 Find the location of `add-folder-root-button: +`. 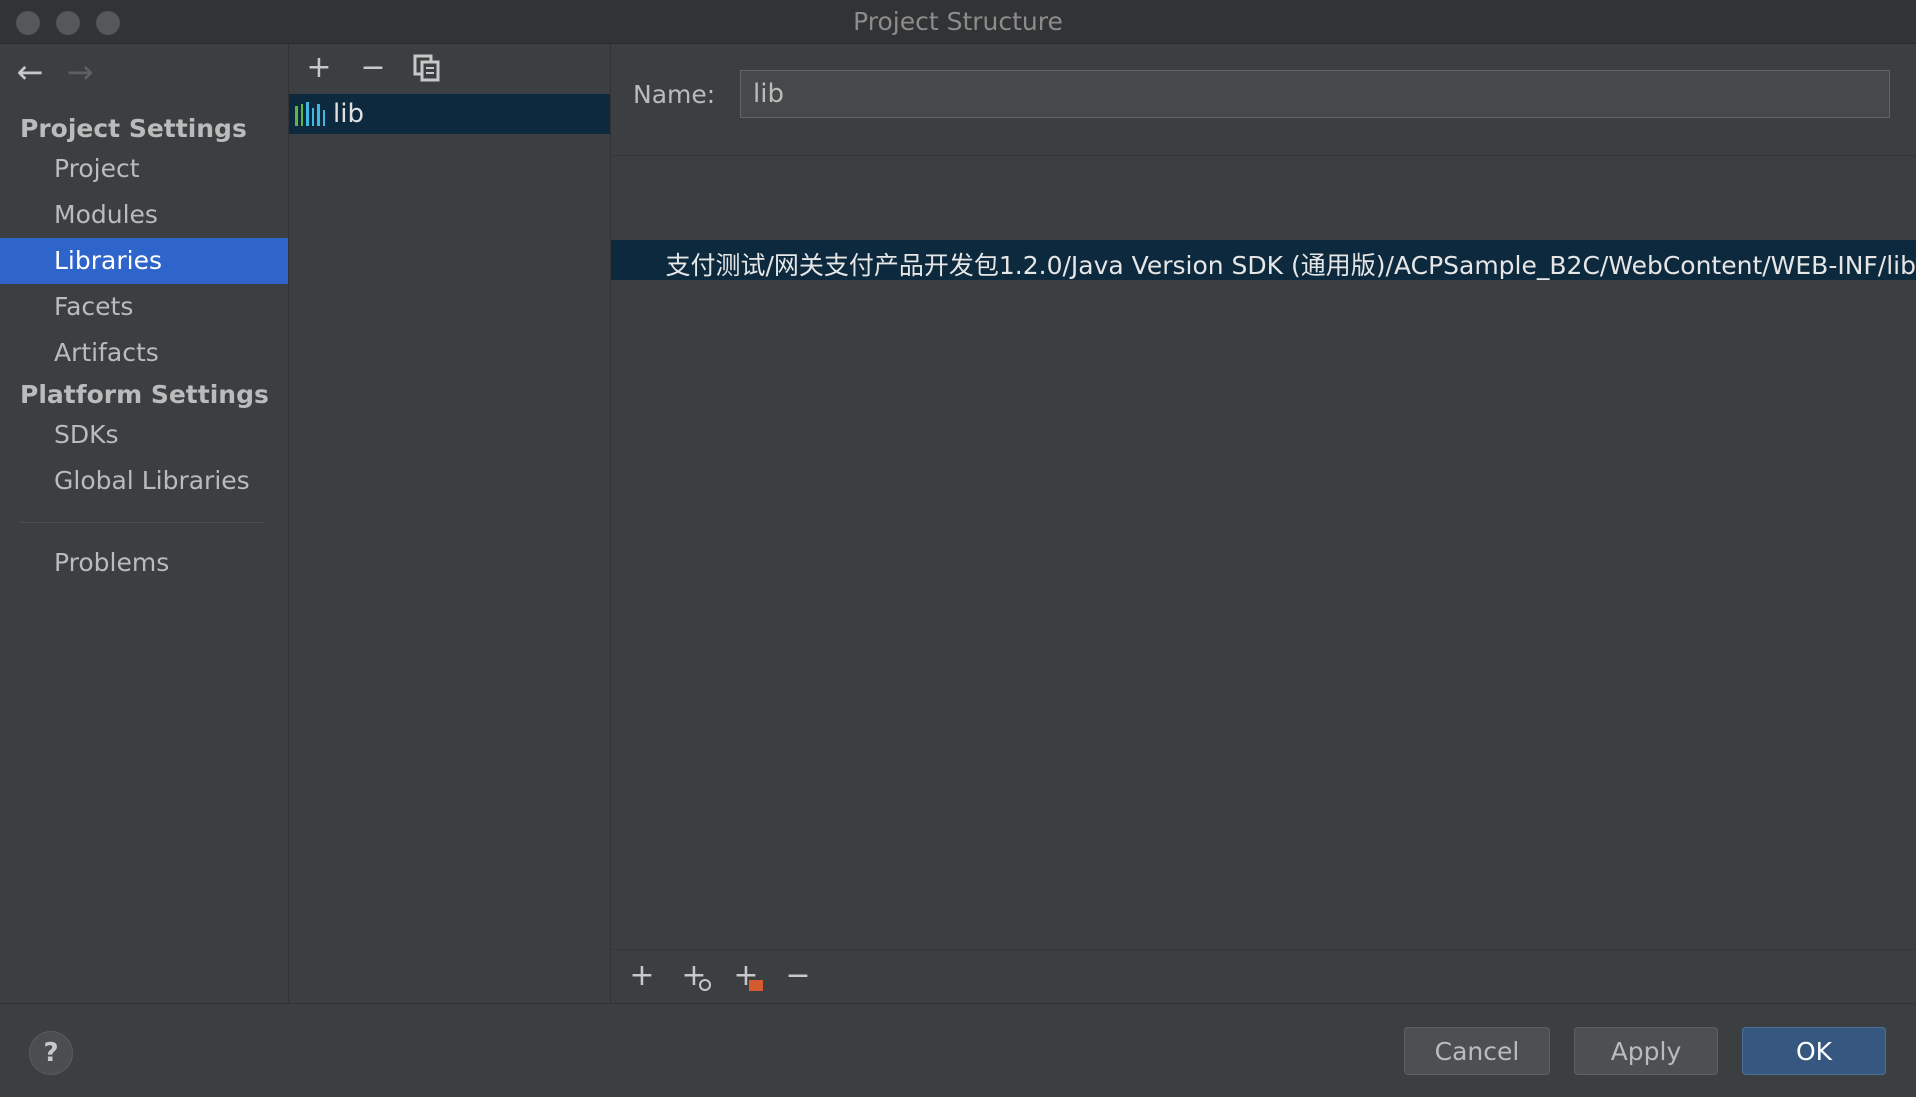

add-folder-root-button: + is located at coordinates (746, 976).